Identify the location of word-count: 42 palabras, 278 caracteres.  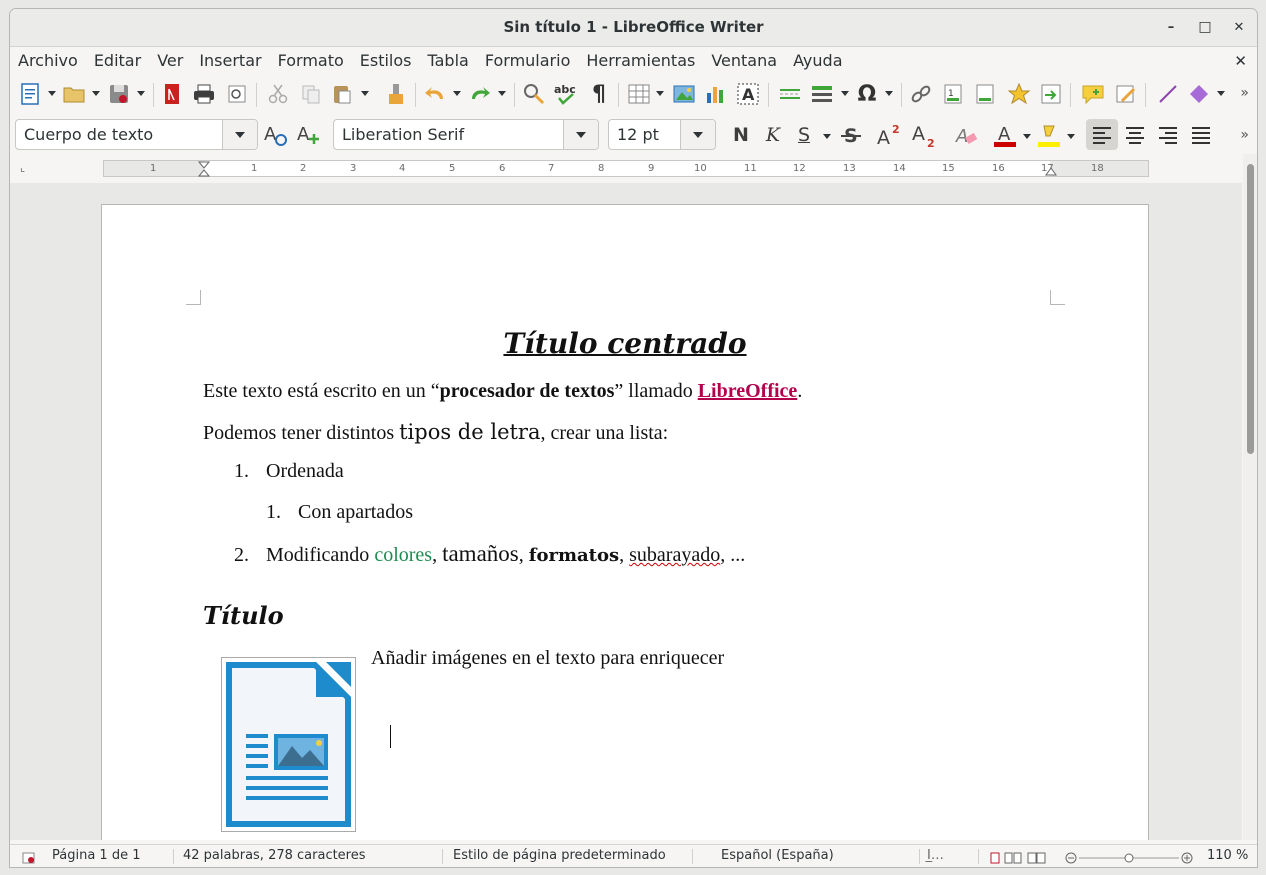
(274, 856).